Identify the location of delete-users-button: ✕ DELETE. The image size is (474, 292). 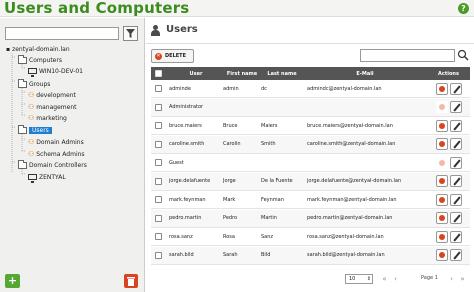
(172, 56).